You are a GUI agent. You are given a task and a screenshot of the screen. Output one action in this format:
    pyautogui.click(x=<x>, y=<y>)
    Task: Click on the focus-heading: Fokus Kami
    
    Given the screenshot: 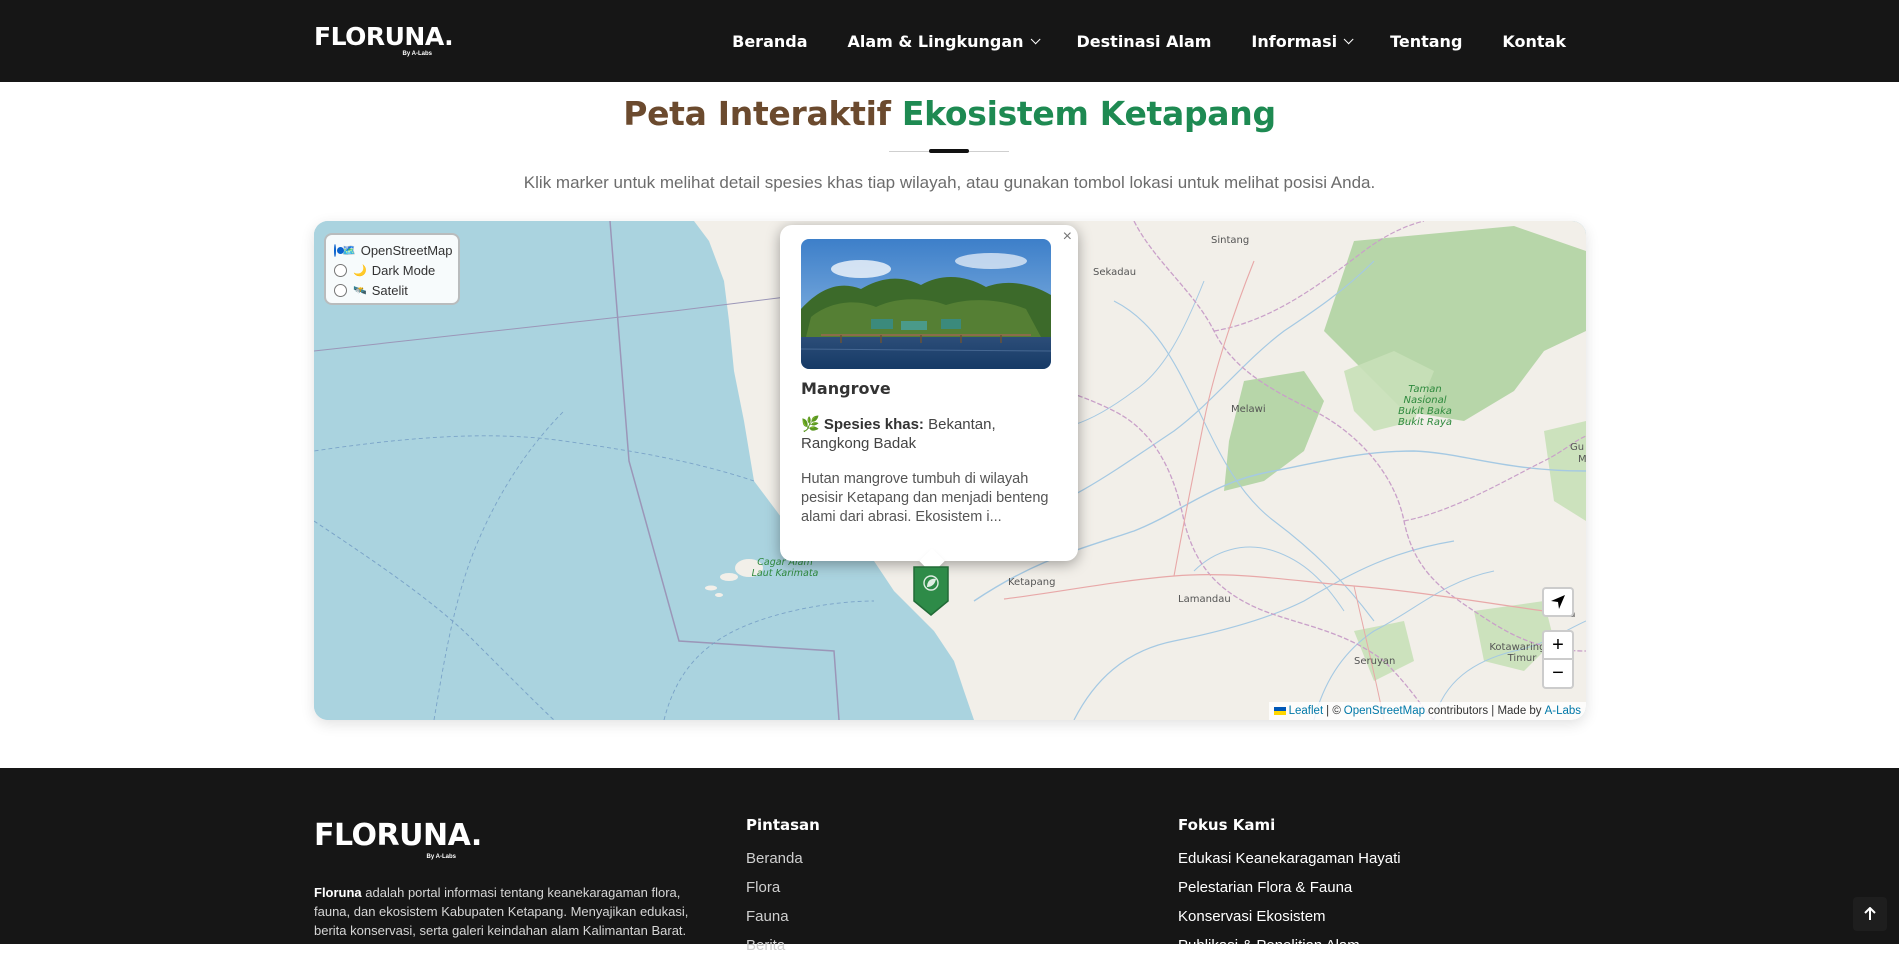 What is the action you would take?
    pyautogui.click(x=1227, y=825)
    